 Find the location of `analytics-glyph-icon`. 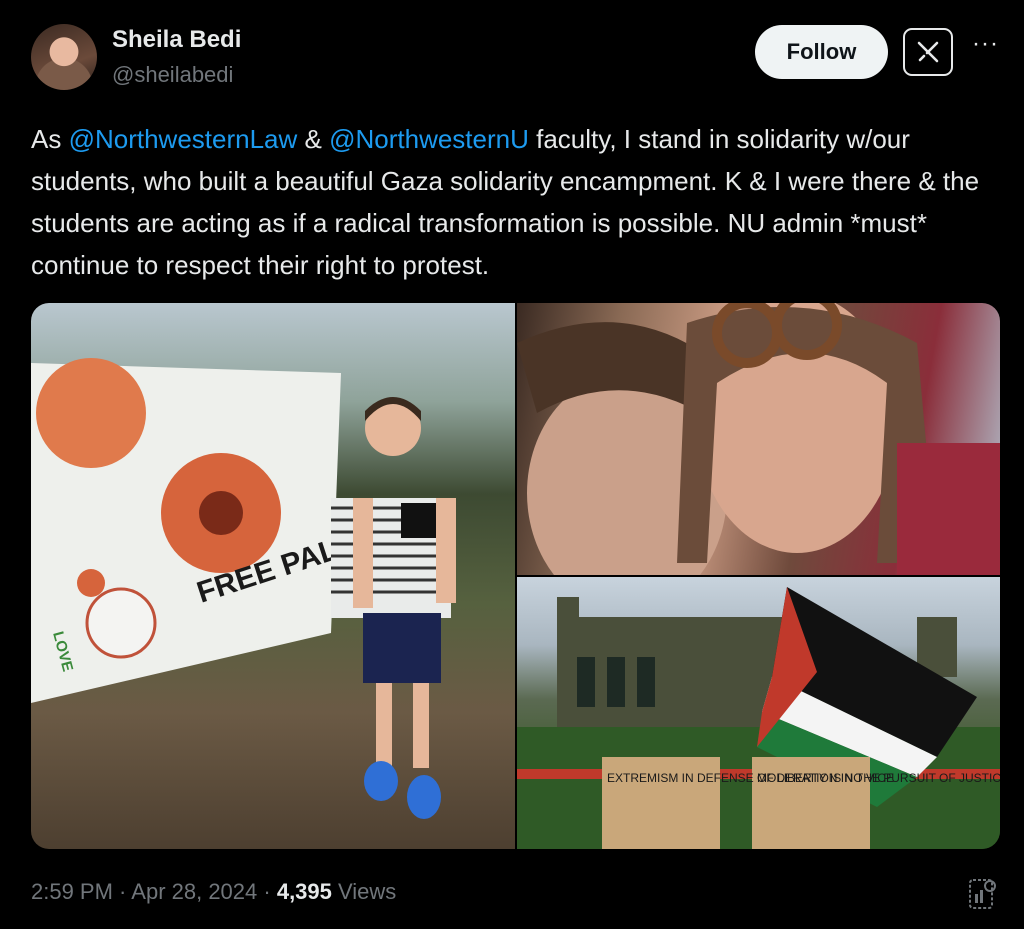

analytics-glyph-icon is located at coordinates (982, 894).